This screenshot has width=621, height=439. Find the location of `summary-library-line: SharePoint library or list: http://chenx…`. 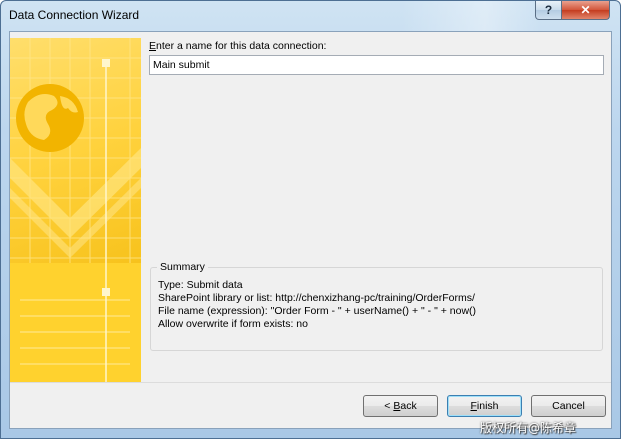

summary-library-line: SharePoint library or list: http://chenx… is located at coordinates (316, 298).